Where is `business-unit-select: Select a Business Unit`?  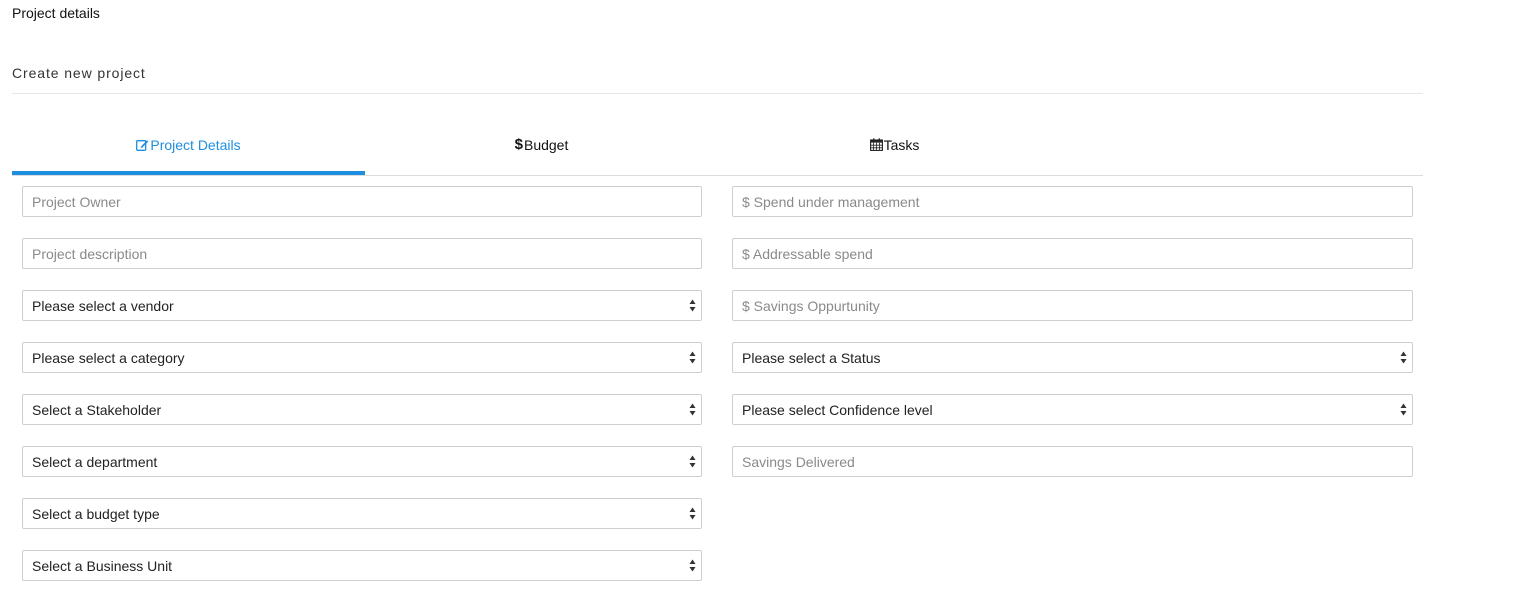
business-unit-select: Select a Business Unit is located at coordinates (362, 565).